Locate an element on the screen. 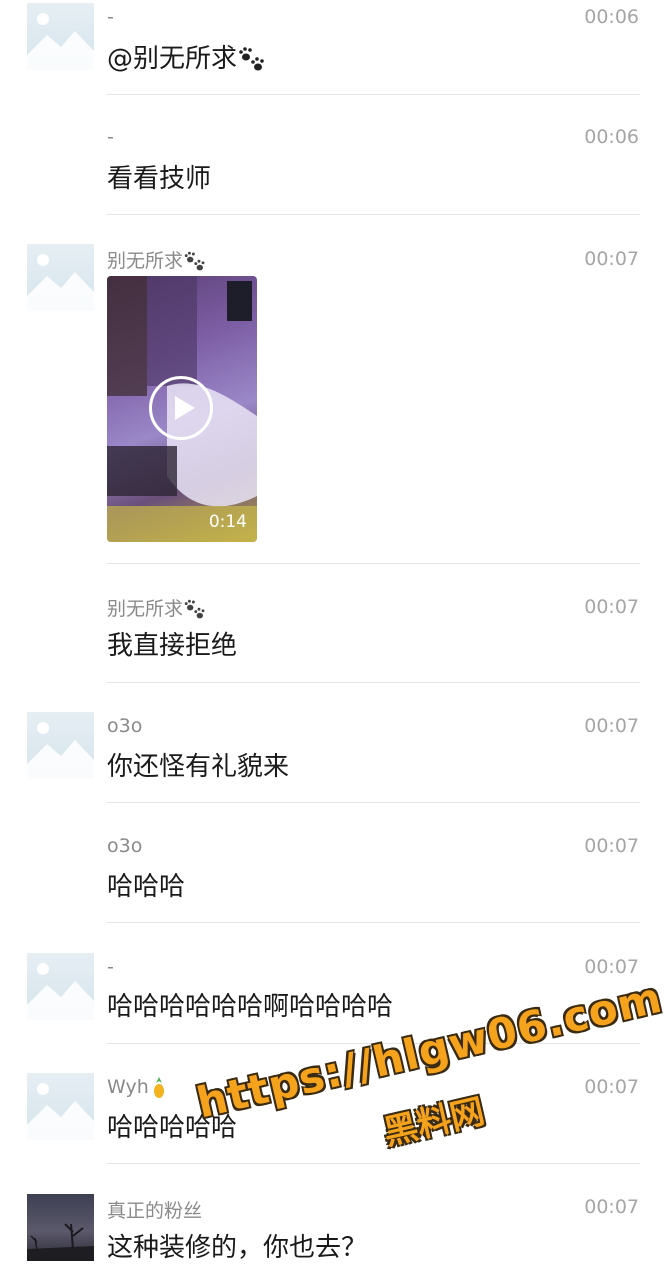 The height and width of the screenshot is (1280, 667). sender-name: Wyh is located at coordinates (138, 1087).